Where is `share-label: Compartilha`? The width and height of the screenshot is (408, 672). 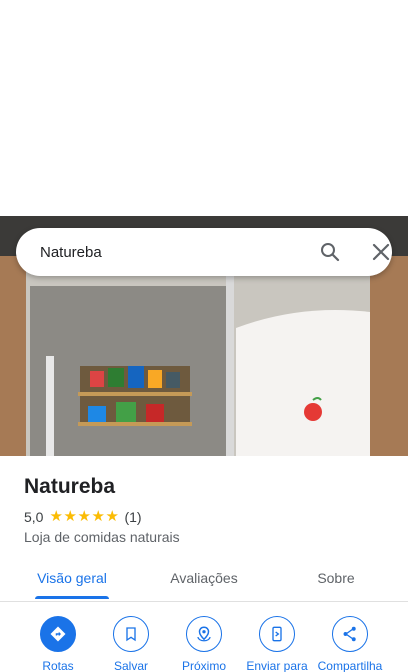
share-label: Compartilha is located at coordinates (350, 665).